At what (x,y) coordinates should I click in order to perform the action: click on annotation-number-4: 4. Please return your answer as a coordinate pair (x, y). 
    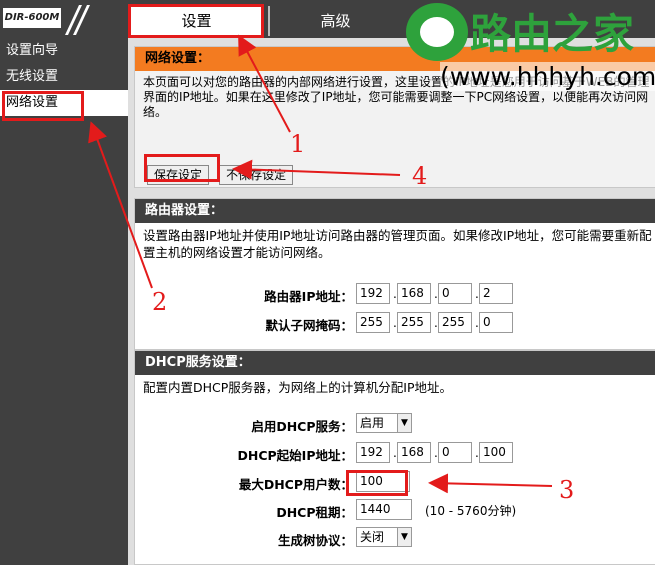
    Looking at the image, I should click on (420, 176).